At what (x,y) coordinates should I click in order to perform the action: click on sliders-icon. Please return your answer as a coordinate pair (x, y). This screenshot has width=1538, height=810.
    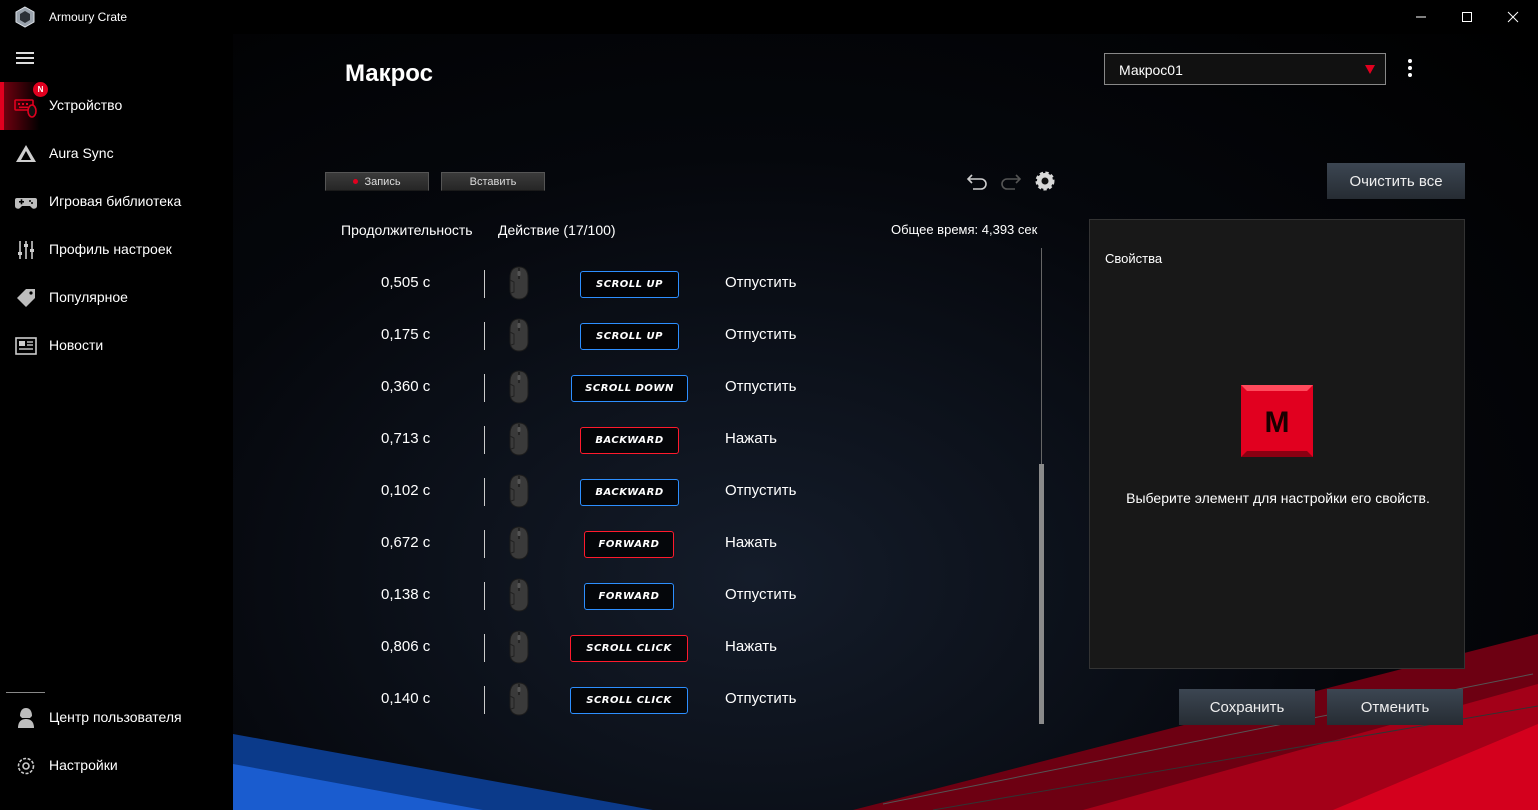
    Looking at the image, I should click on (26, 250).